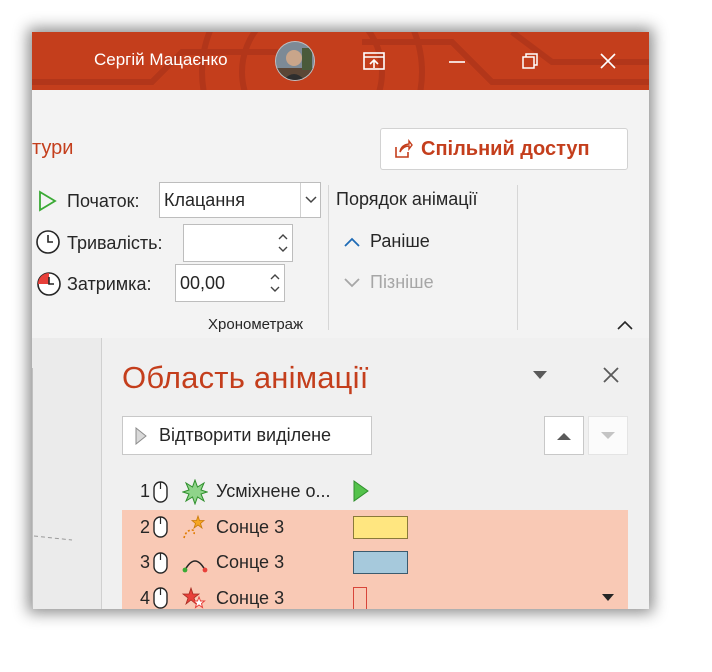 The width and height of the screenshot is (712, 672). Describe the element at coordinates (402, 282) in the screenshot. I see `move-later-label: Пізніше` at that location.